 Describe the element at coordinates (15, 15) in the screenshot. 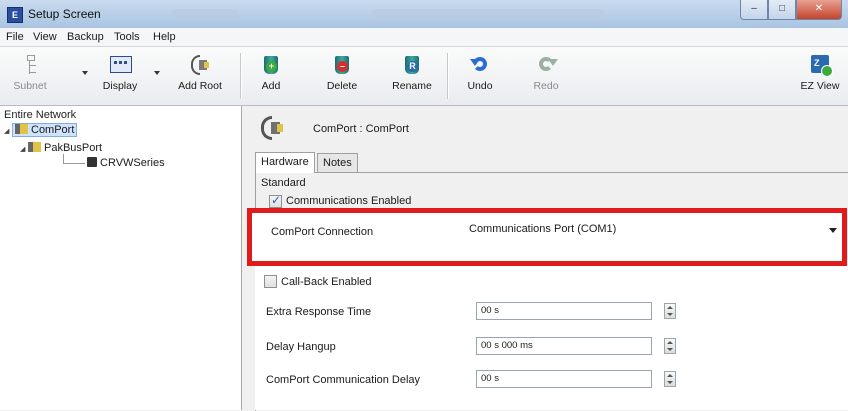

I see `app-icon: E` at that location.